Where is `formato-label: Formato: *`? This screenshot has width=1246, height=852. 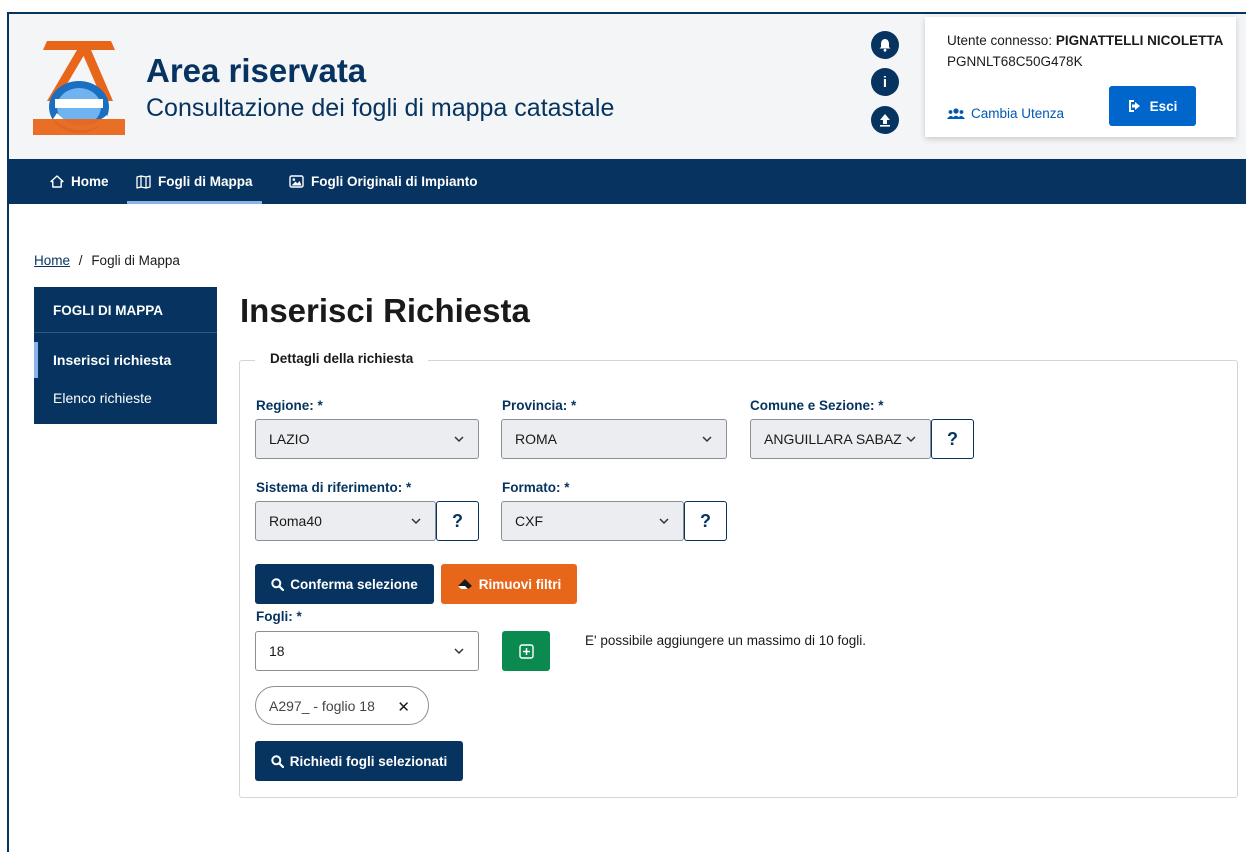 formato-label: Formato: * is located at coordinates (536, 487).